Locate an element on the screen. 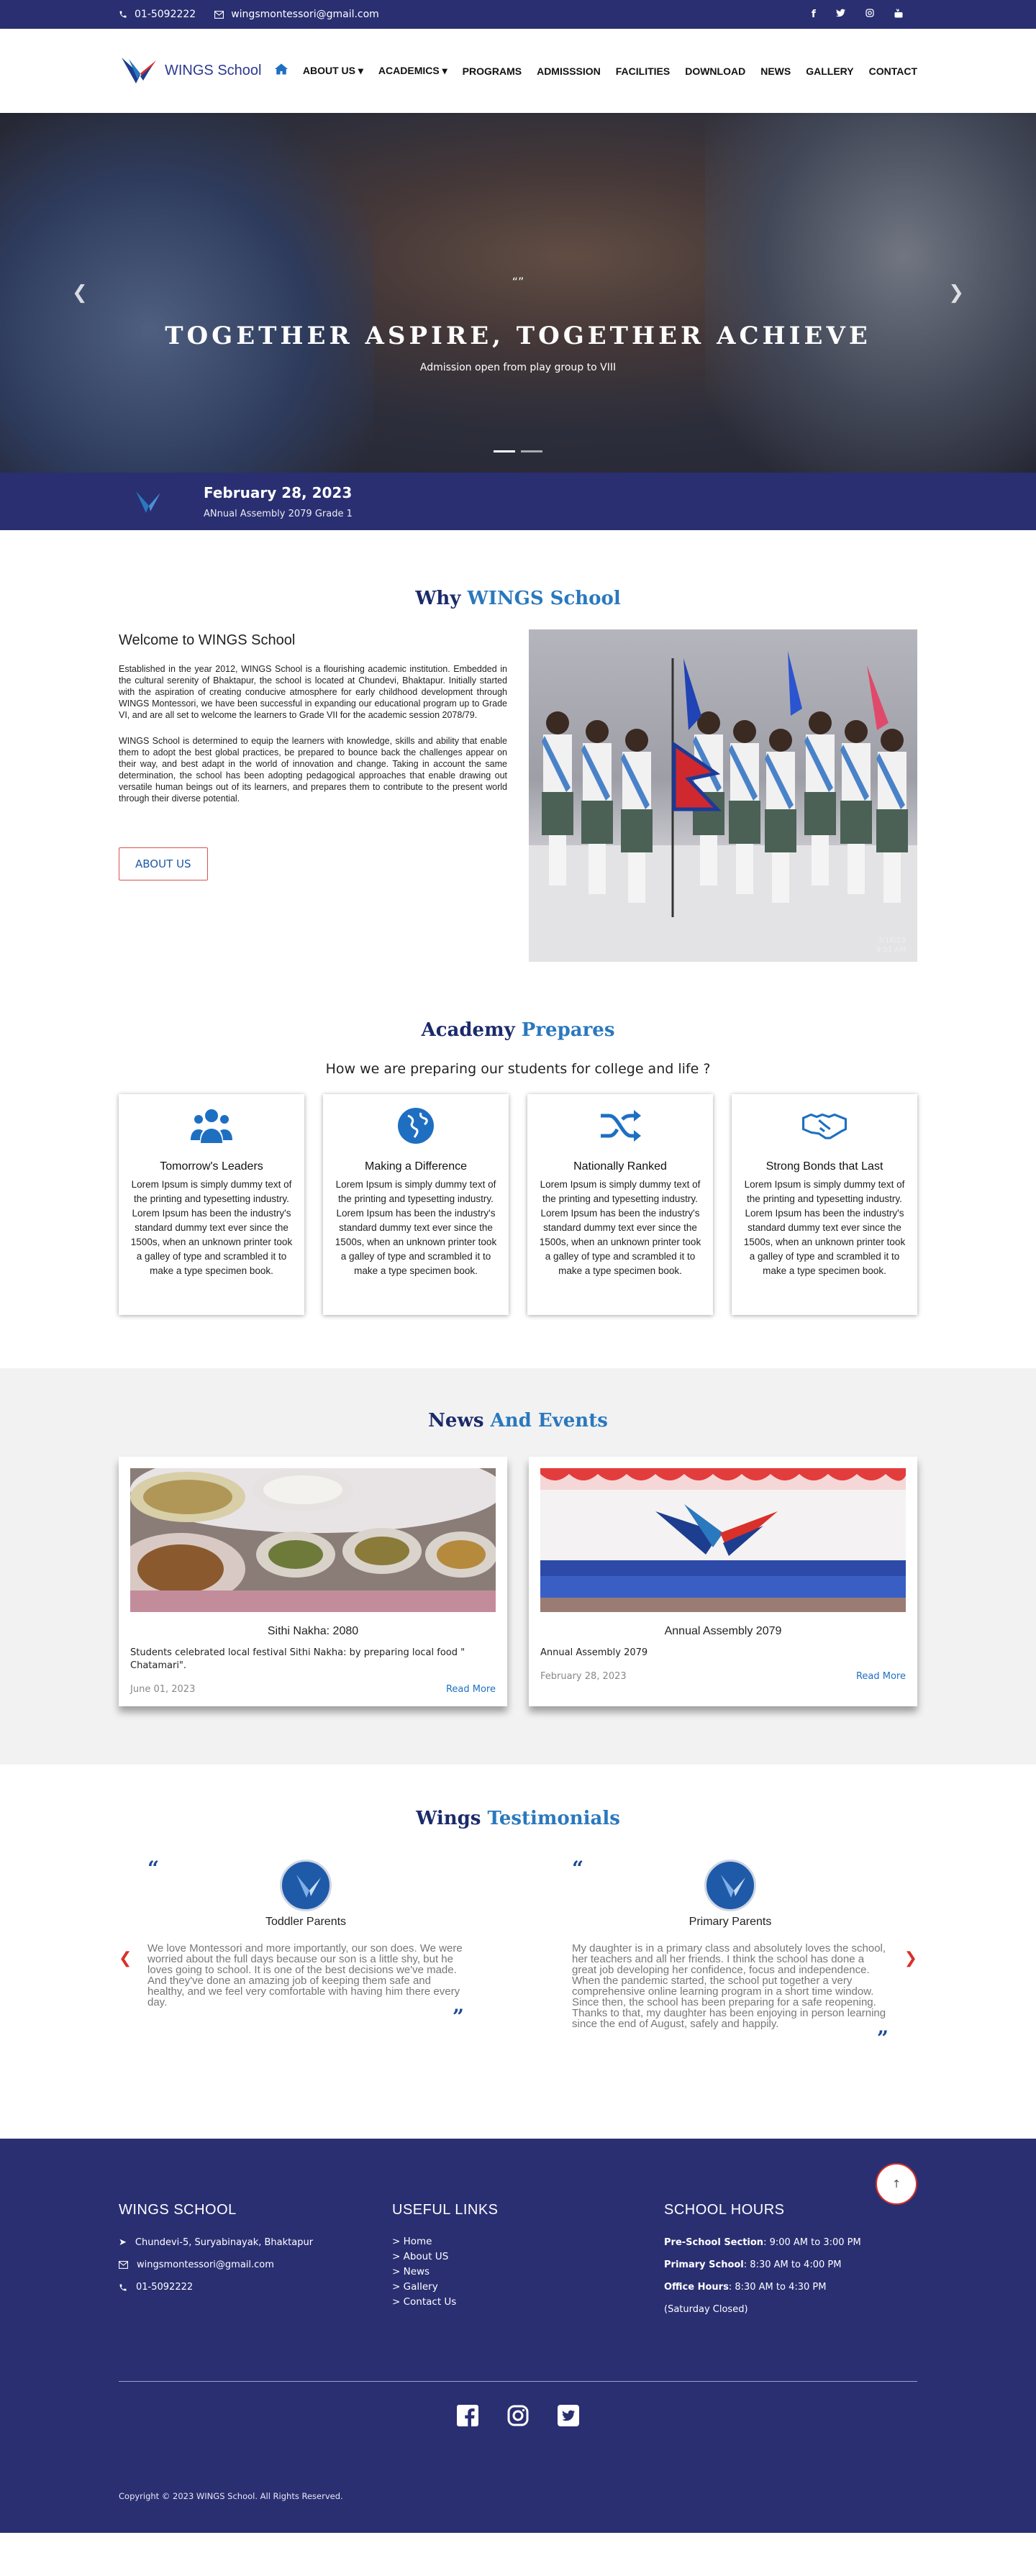  topbar-phone: 01-5092222 is located at coordinates (157, 15).